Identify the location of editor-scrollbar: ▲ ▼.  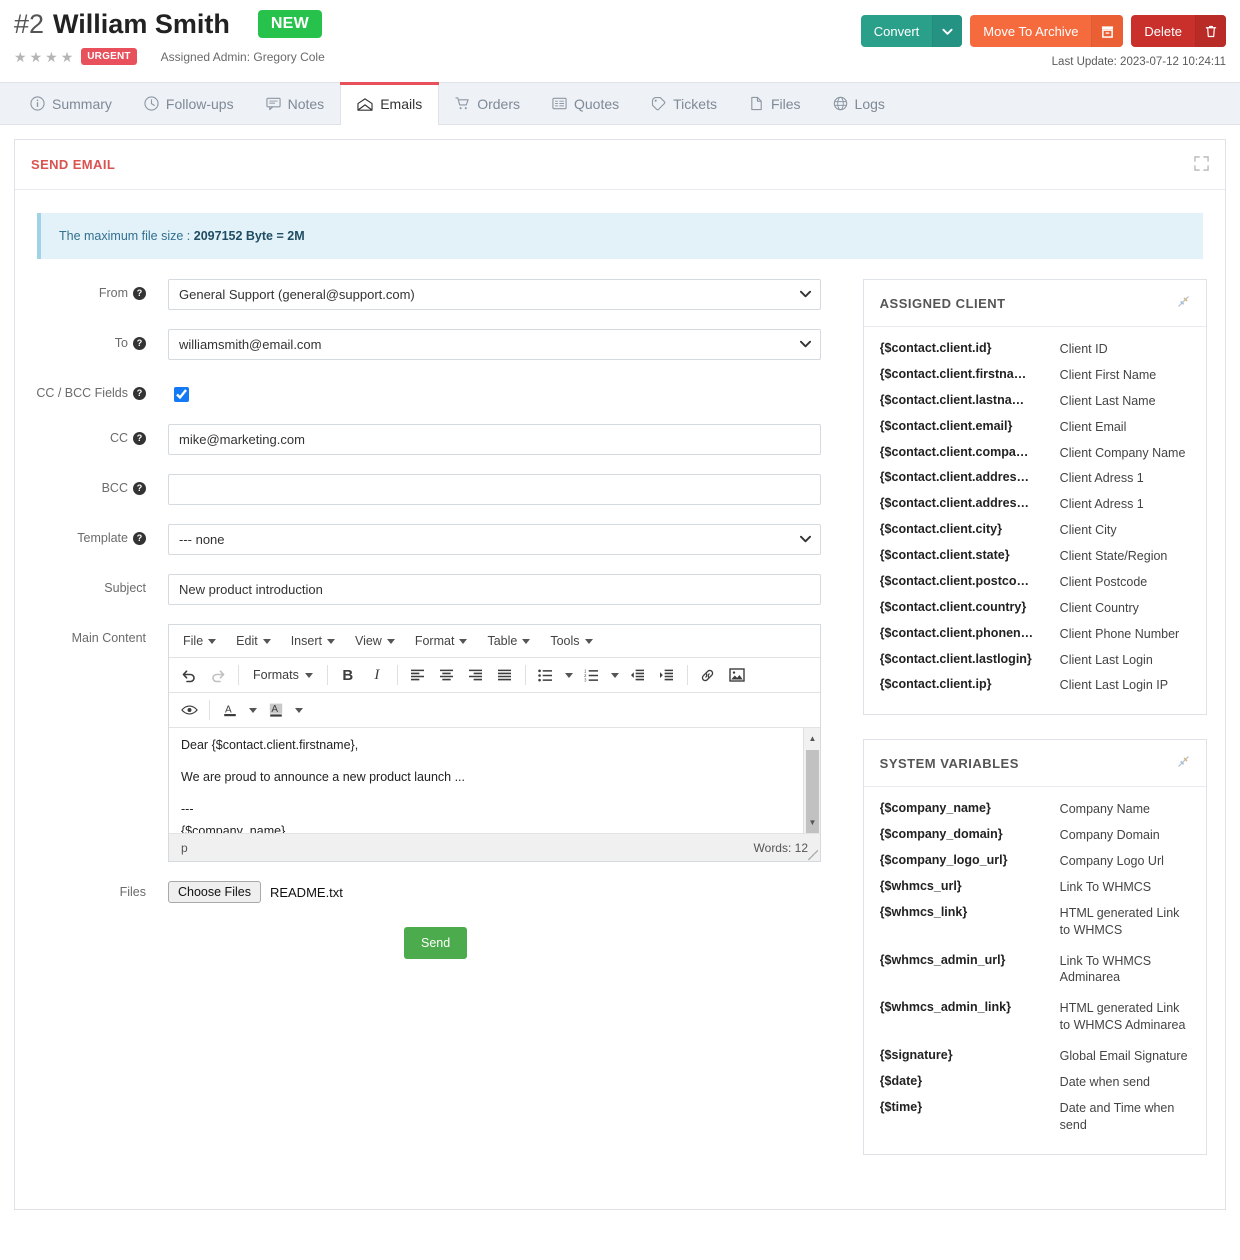
(811, 780).